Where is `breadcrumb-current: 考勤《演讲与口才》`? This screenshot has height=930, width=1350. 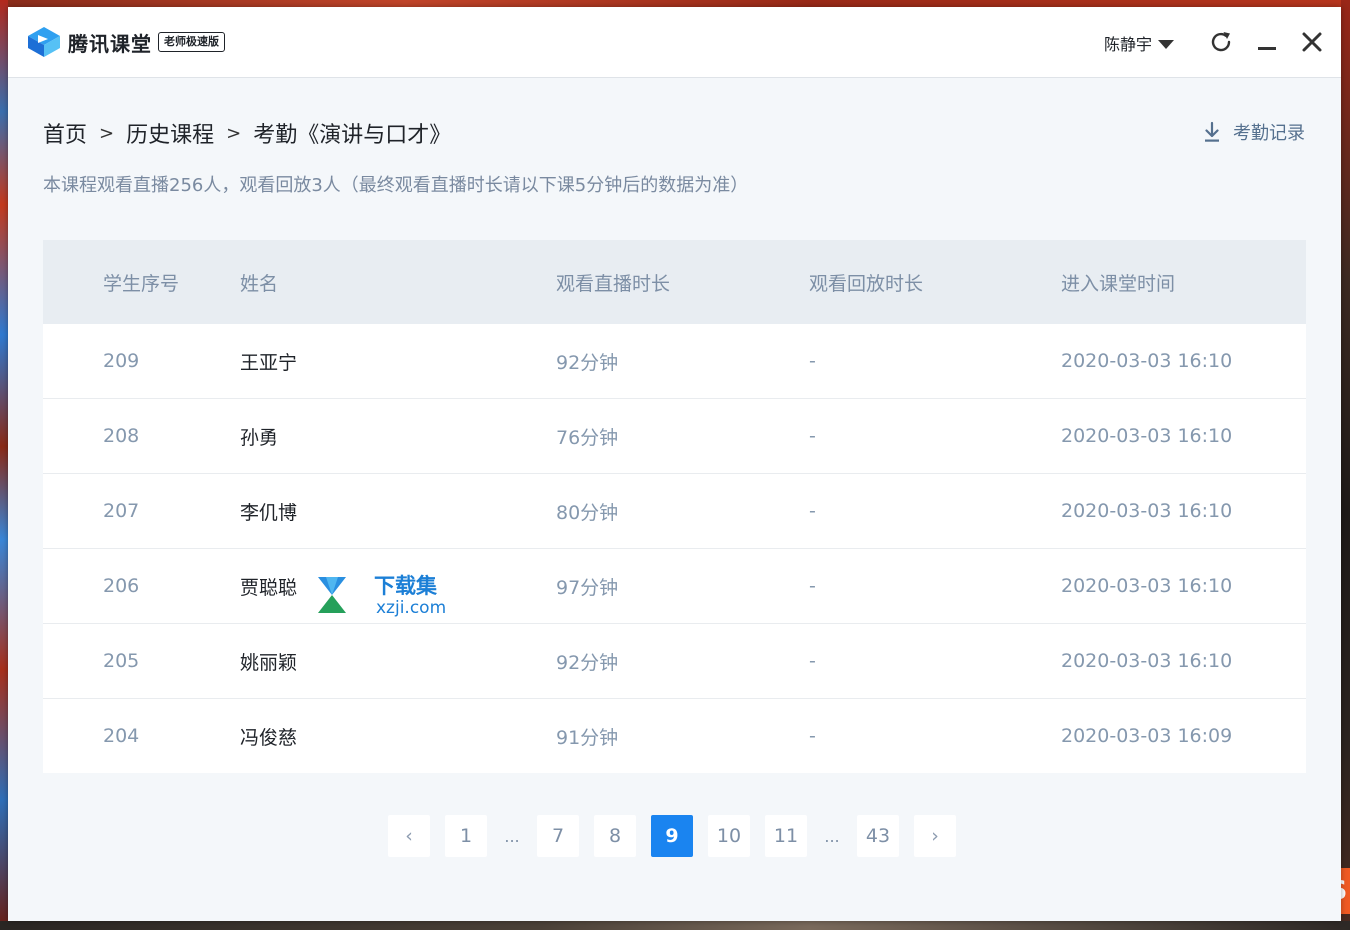 breadcrumb-current: 考勤《演讲与口才》 is located at coordinates (352, 135).